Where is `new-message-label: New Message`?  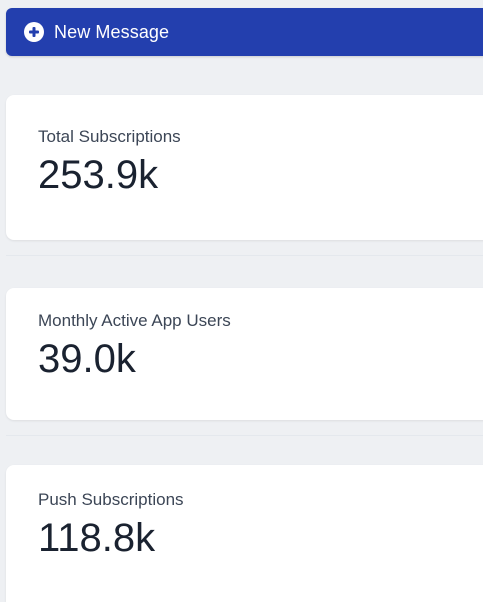 new-message-label: New Message is located at coordinates (112, 32).